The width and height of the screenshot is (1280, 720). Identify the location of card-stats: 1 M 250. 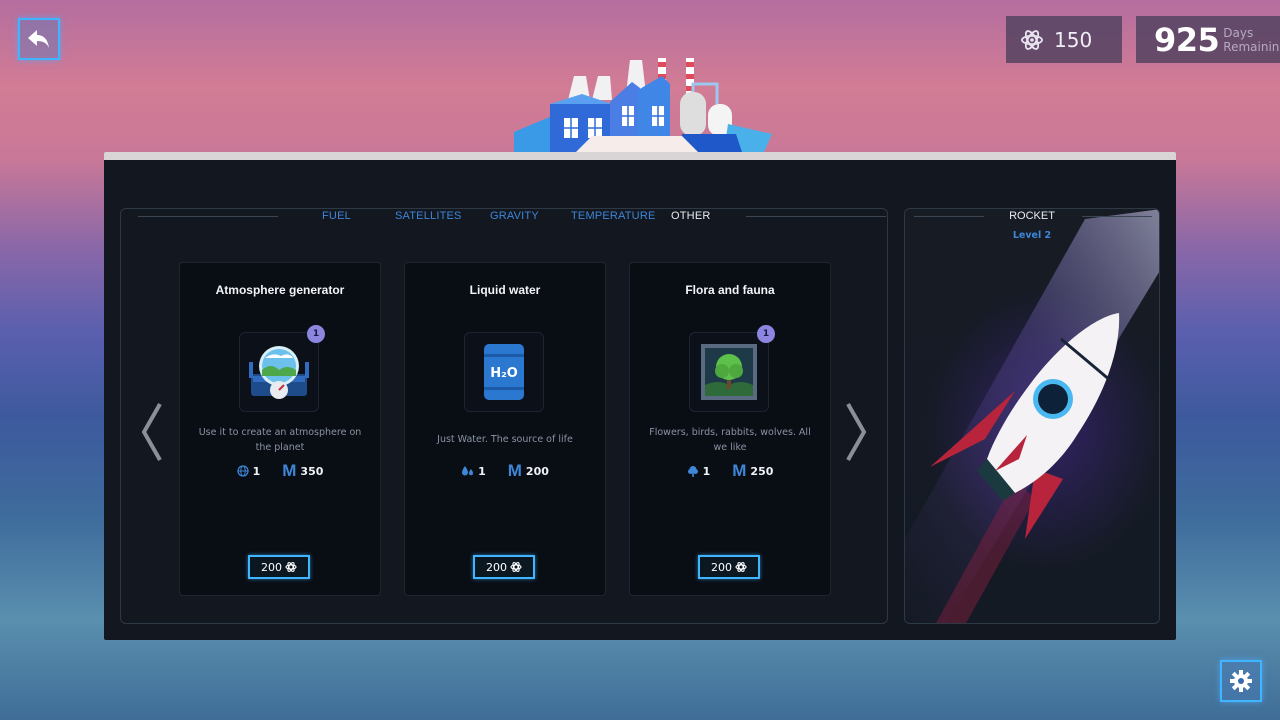
(730, 471).